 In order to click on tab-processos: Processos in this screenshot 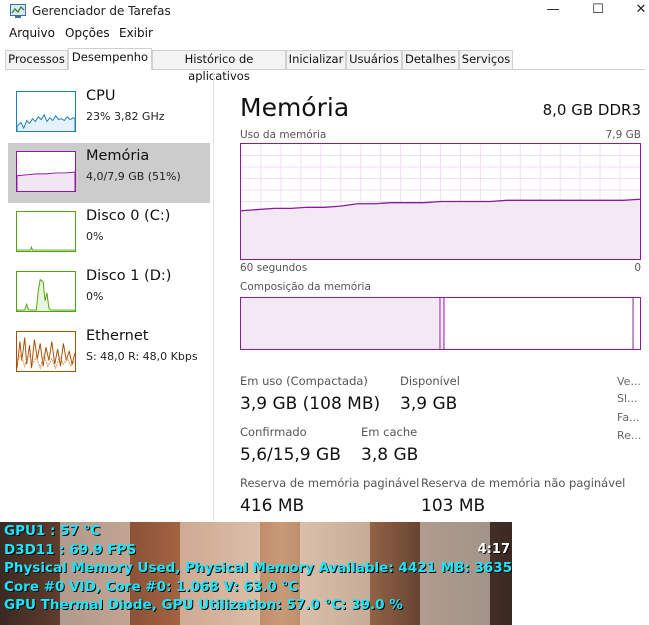, I will do `click(36, 59)`.